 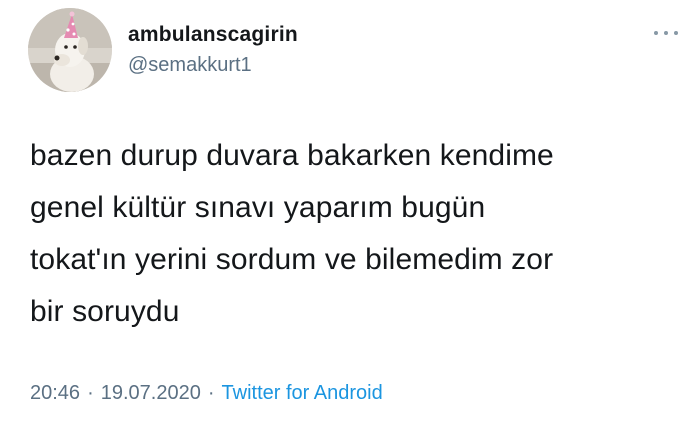 I want to click on user-info: ambulanscagirin @semakkurt1, so click(x=213, y=50).